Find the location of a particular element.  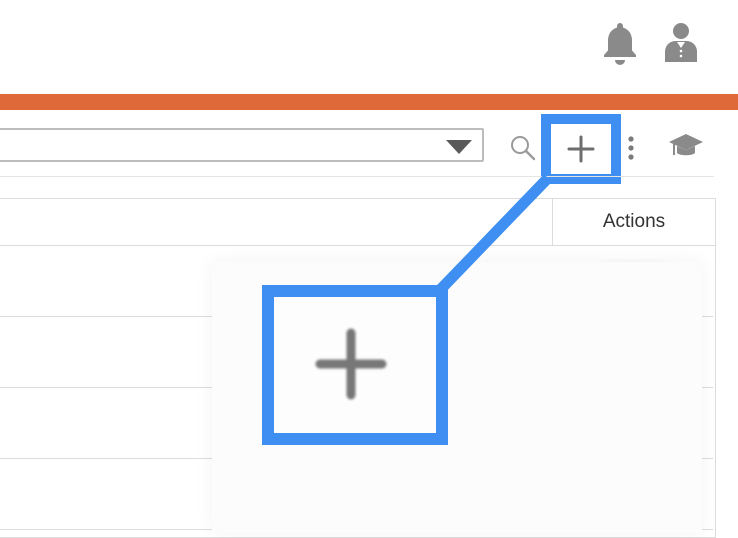

column-header-actions: Actions is located at coordinates (634, 222).